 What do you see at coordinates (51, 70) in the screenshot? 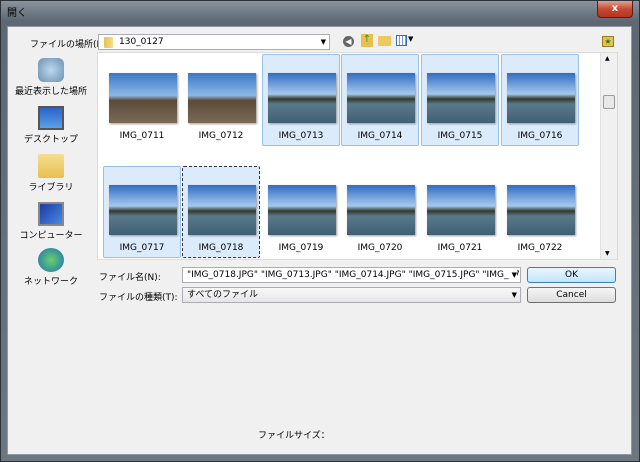
I see `recent-places-icon` at bounding box center [51, 70].